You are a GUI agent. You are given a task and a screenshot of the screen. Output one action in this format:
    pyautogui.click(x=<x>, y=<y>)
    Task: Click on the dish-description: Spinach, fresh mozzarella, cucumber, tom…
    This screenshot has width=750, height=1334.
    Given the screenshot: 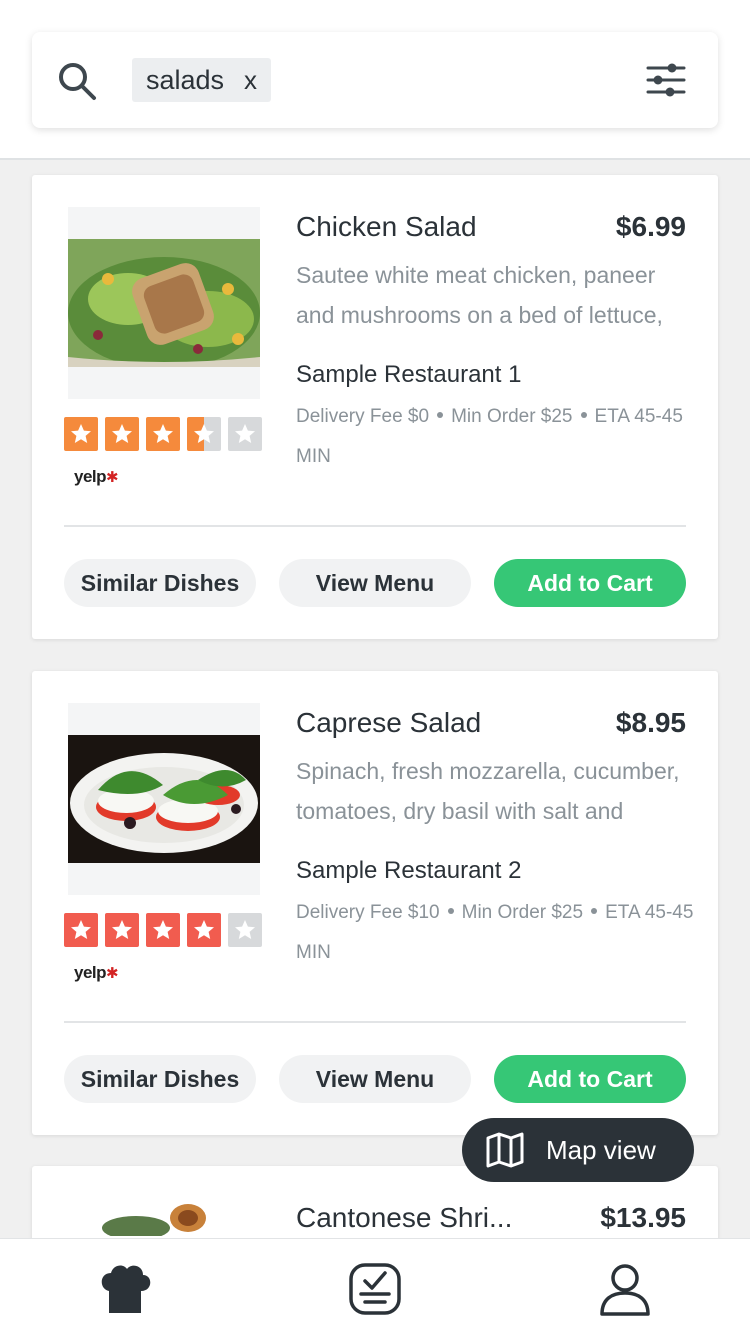 What is the action you would take?
    pyautogui.click(x=488, y=791)
    